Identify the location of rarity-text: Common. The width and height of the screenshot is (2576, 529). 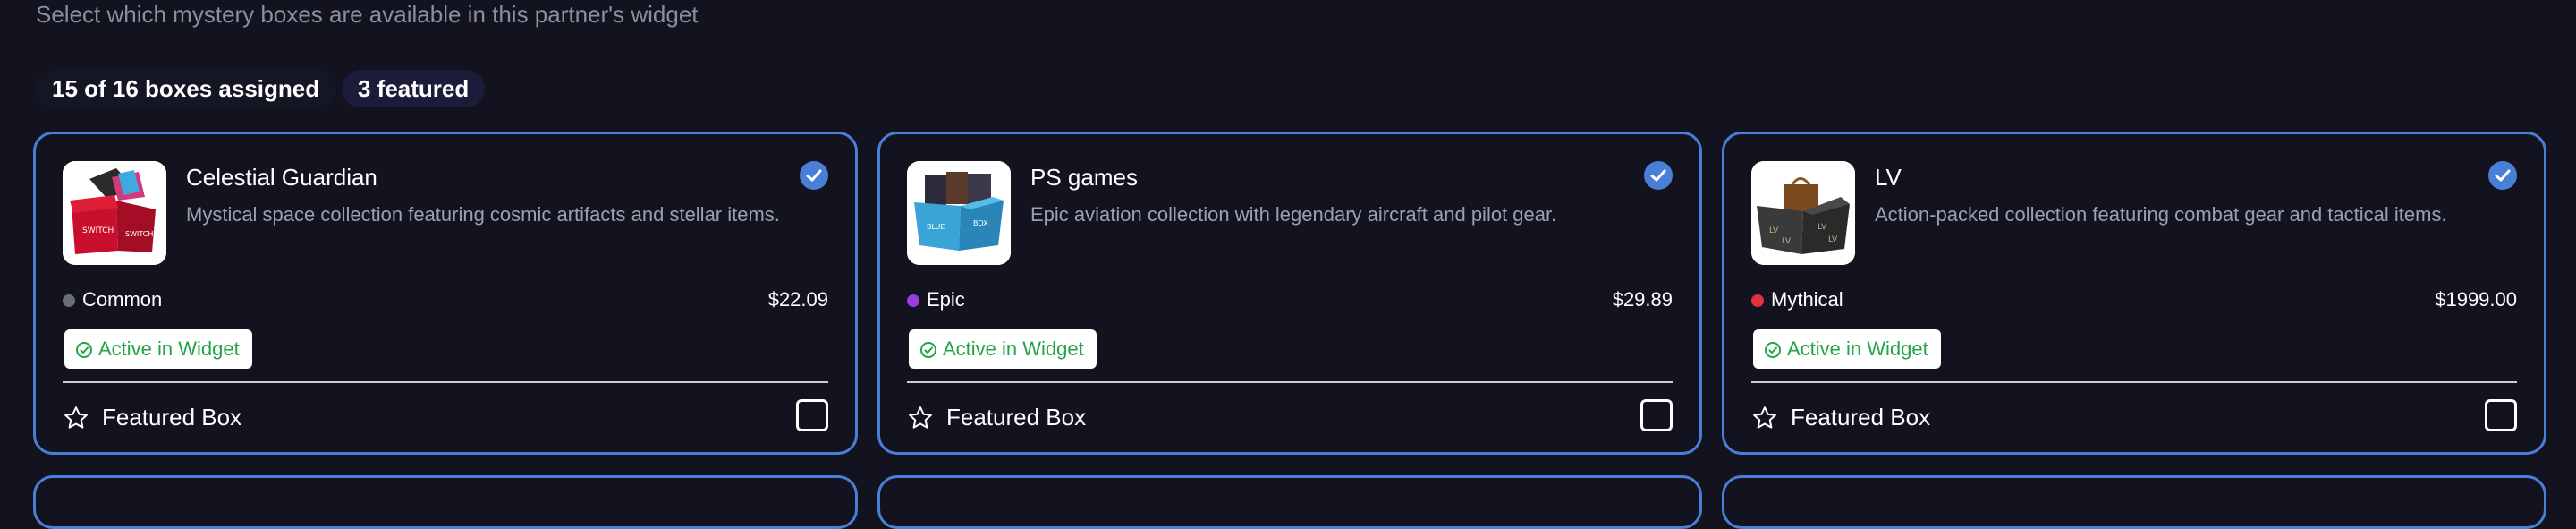
(122, 299).